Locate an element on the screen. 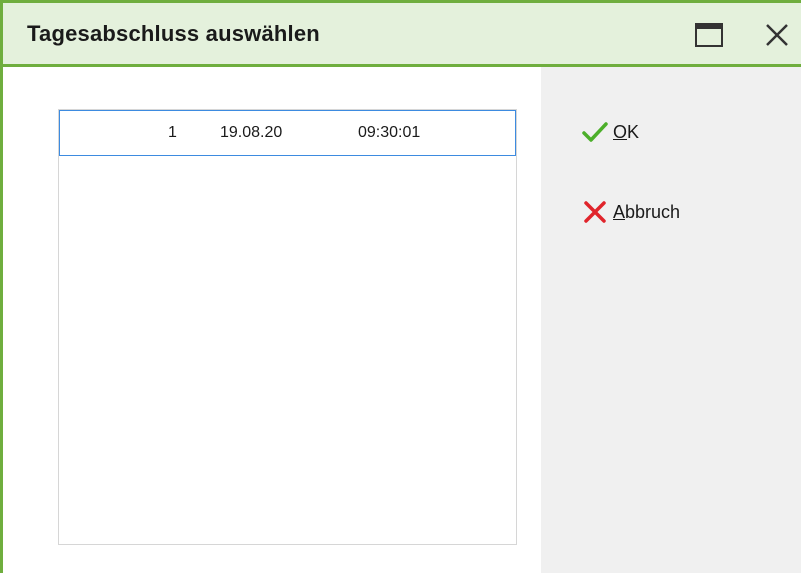  list-item: 1 19.08.20 09:30:01 is located at coordinates (287, 133).